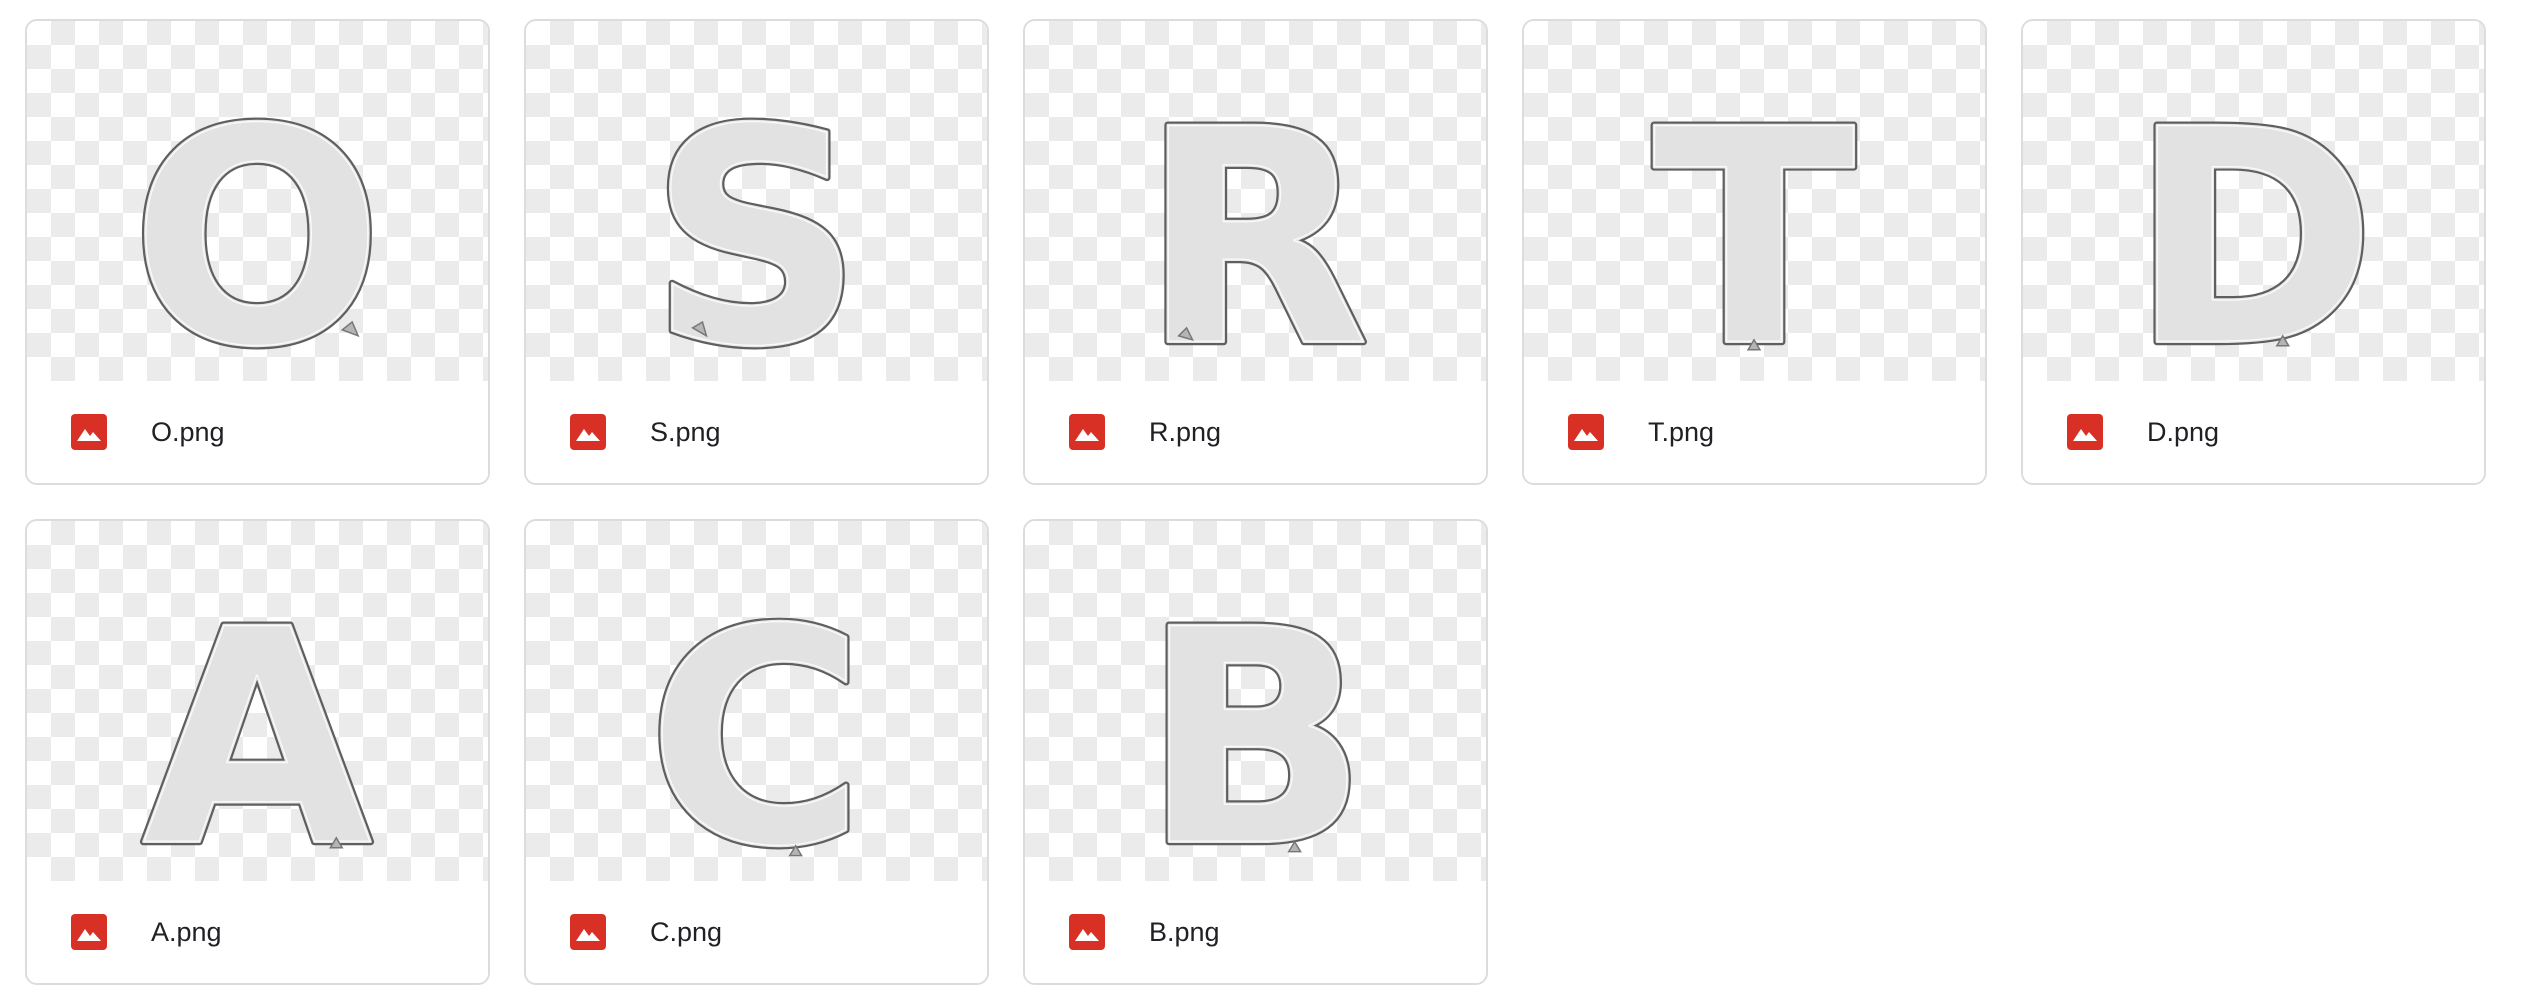 This screenshot has width=2530, height=1004. What do you see at coordinates (2253, 432) in the screenshot?
I see `card-footer: D.png` at bounding box center [2253, 432].